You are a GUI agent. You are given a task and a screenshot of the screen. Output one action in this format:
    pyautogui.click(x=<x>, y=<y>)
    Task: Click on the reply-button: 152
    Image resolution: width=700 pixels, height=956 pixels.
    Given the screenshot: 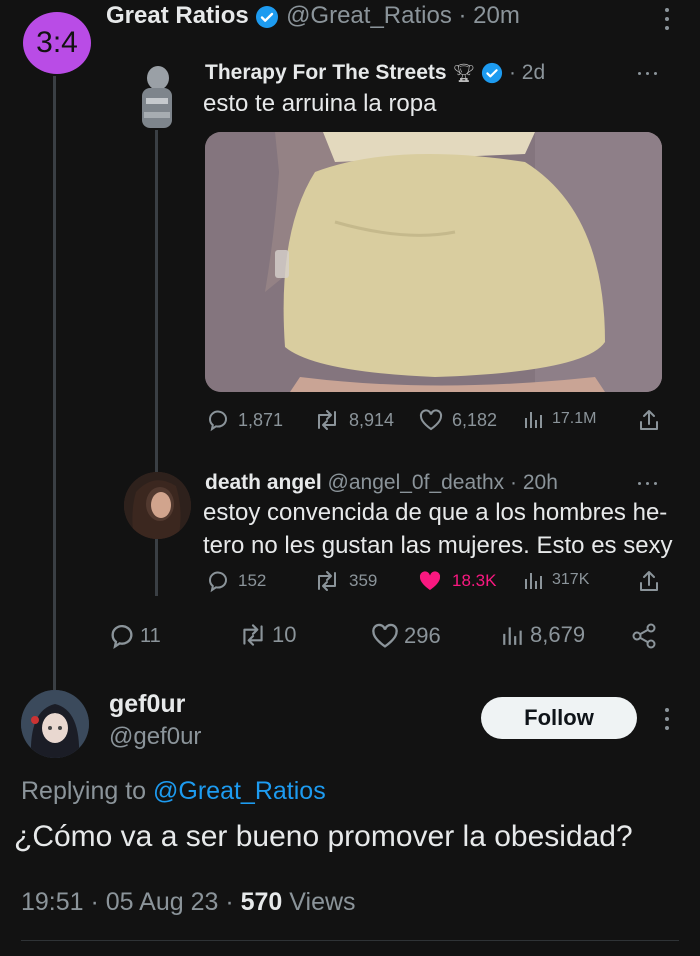 What is the action you would take?
    pyautogui.click(x=236, y=581)
    